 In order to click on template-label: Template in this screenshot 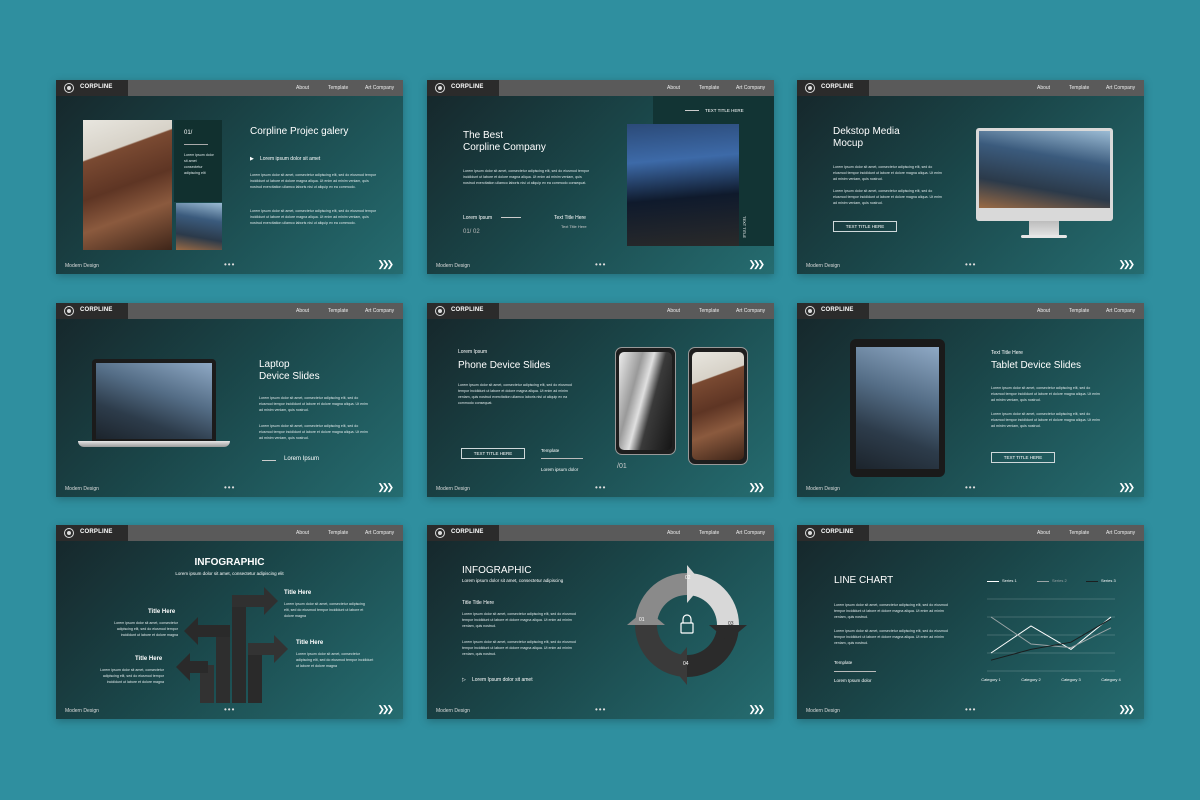, I will do `click(843, 662)`.